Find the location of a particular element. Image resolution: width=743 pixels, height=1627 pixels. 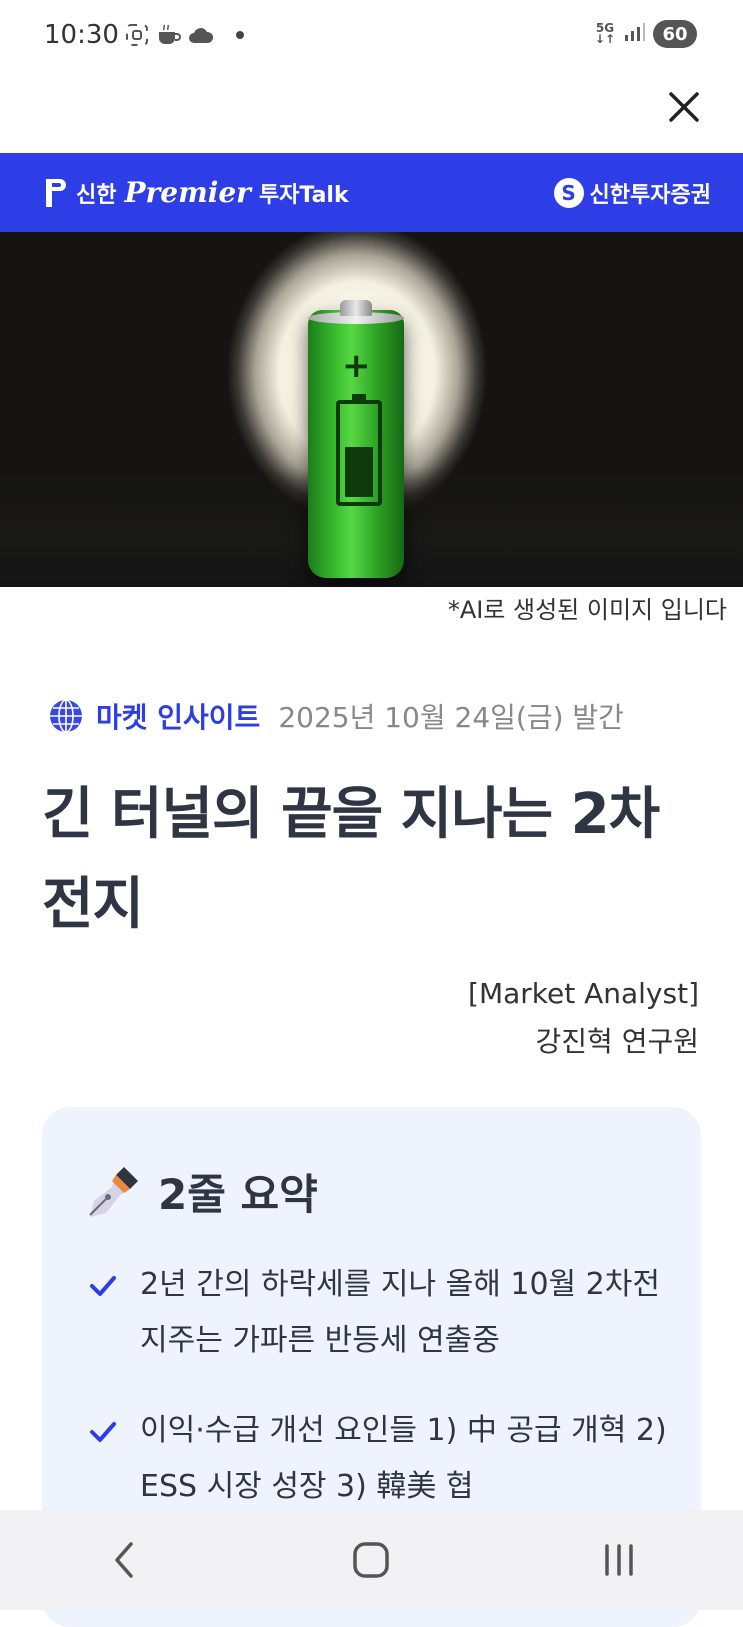

recents-icon is located at coordinates (619, 1560).